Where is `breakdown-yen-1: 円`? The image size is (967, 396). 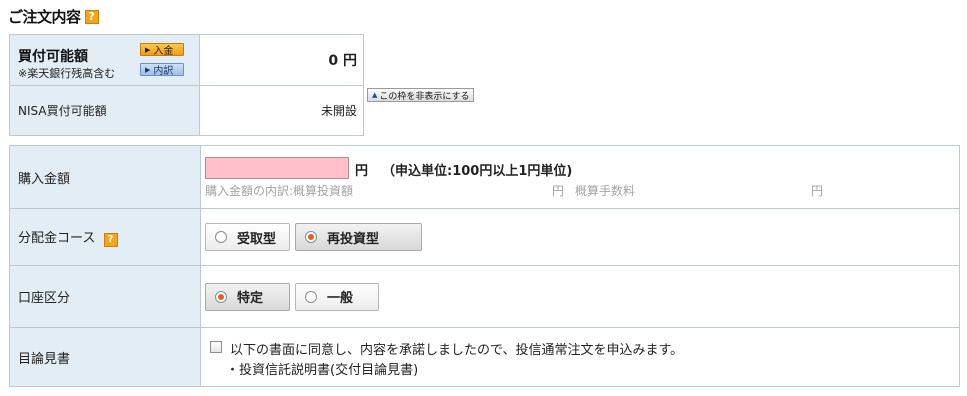 breakdown-yen-1: 円 is located at coordinates (558, 191).